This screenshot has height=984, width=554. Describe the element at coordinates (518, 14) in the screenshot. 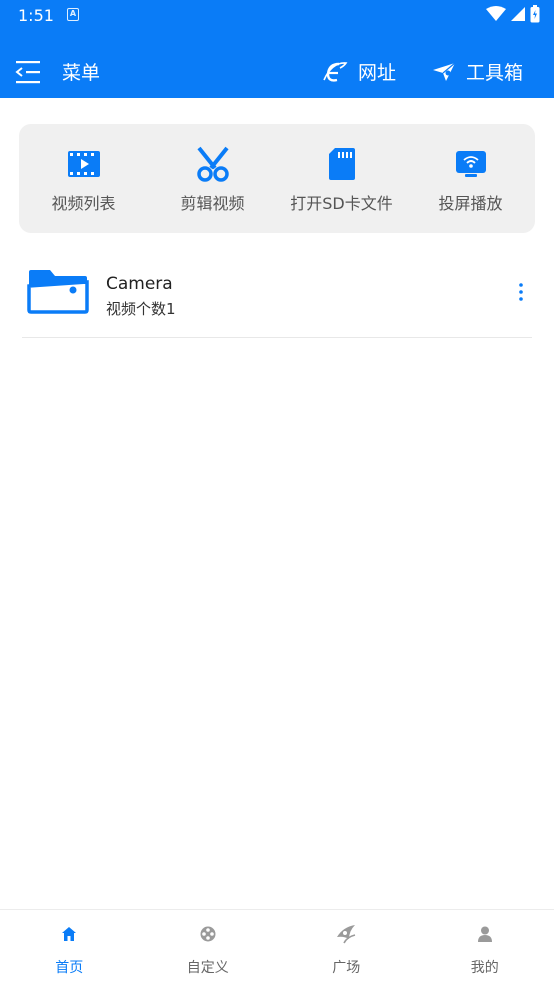

I see `signal-icon` at that location.